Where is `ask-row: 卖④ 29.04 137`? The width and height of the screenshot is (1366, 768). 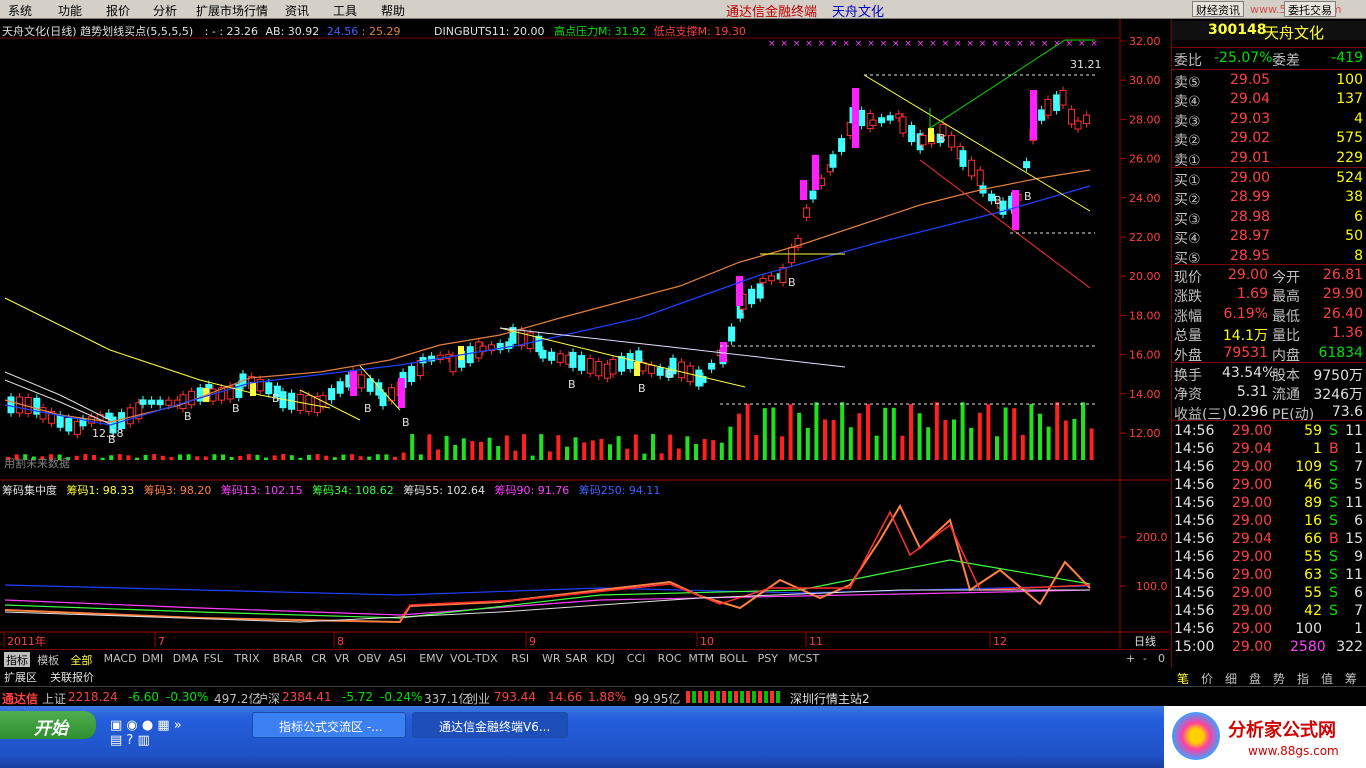
ask-row: 卖④ 29.04 137 is located at coordinates (1269, 100).